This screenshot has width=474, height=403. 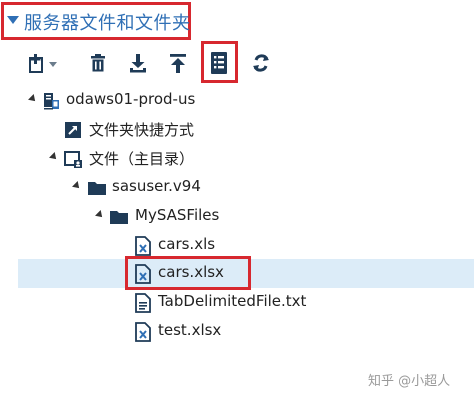 I want to click on tree-node-label: TabDelimitedFile.txt, so click(x=232, y=301).